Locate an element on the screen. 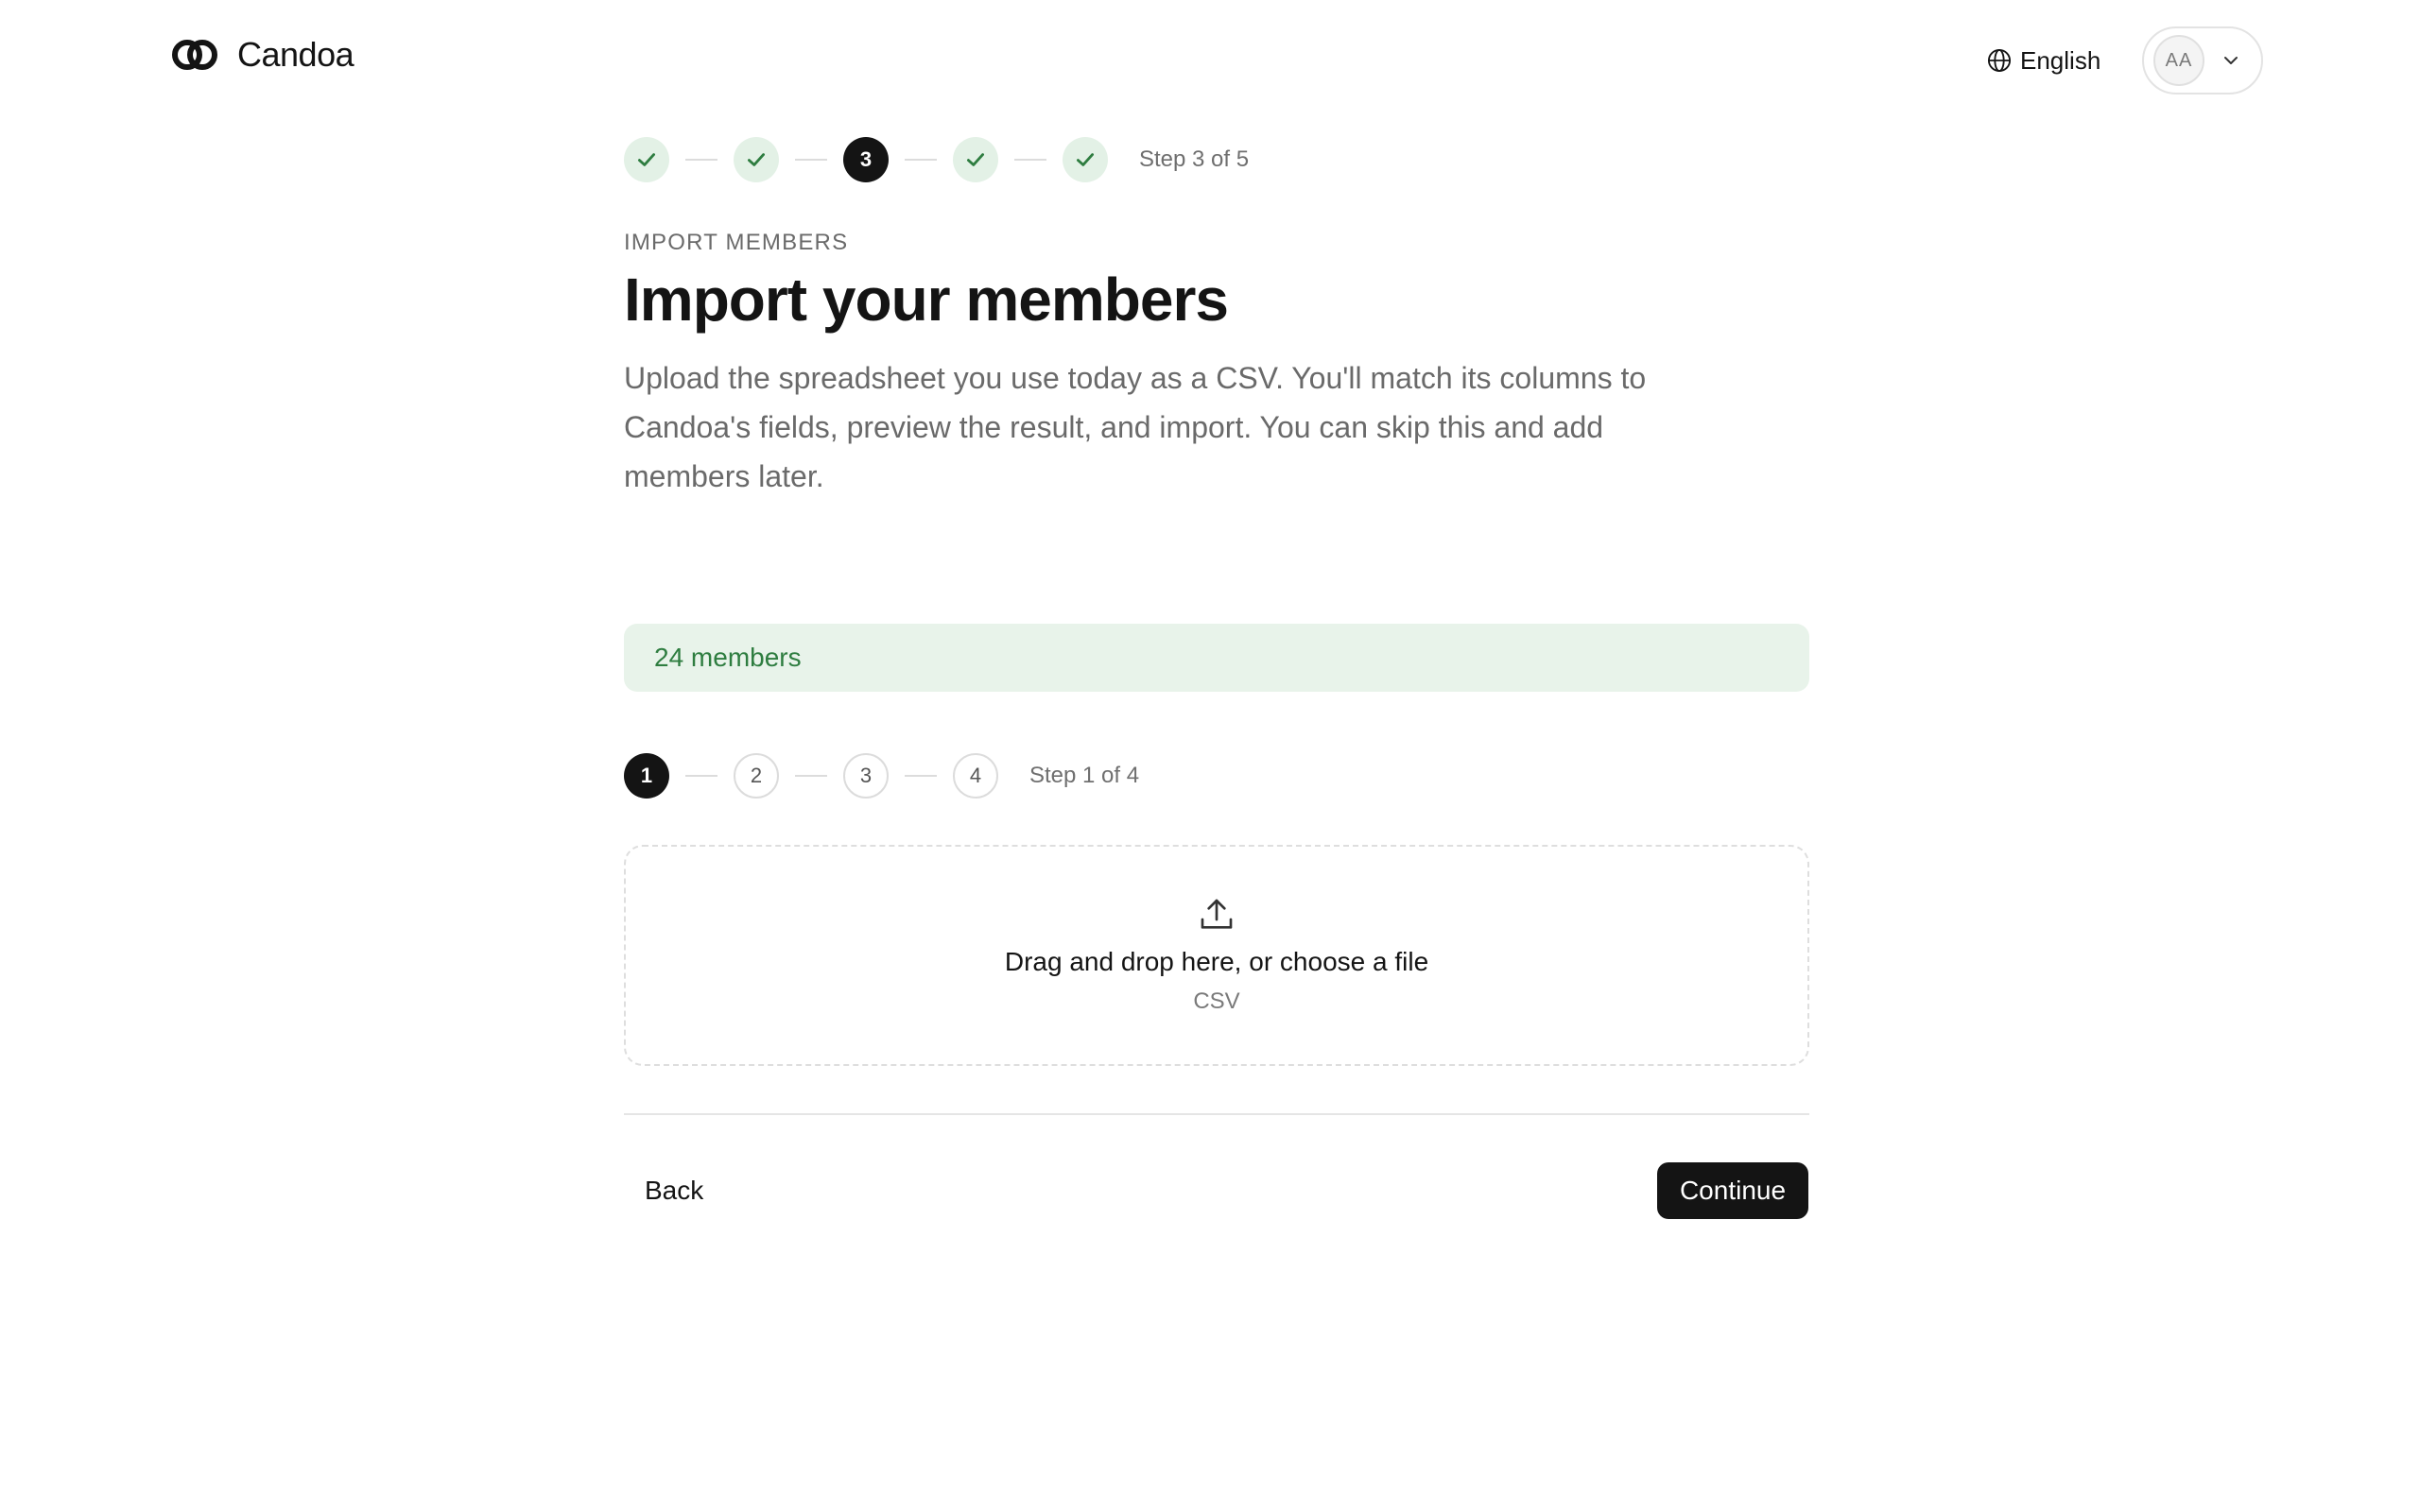  accepted-file-types: CSV is located at coordinates (1217, 1001).